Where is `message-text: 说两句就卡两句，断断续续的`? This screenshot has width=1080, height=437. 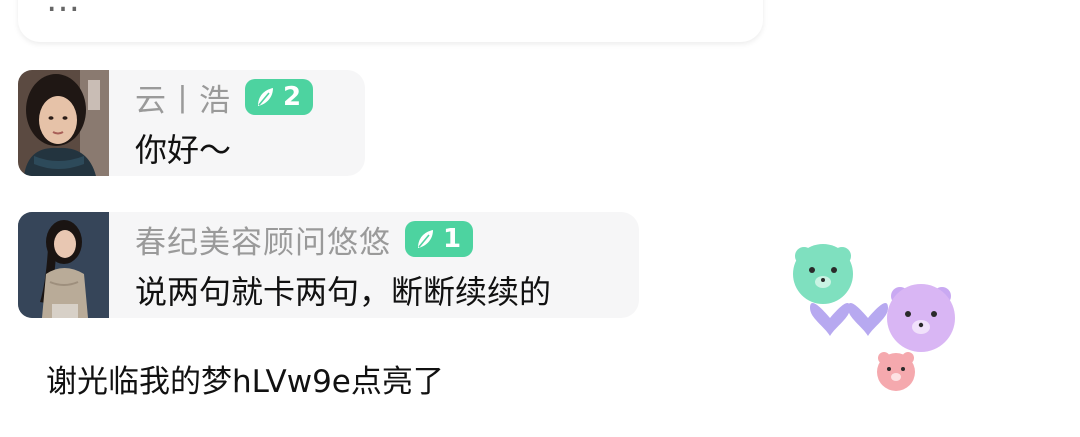
message-text: 说两句就卡两句，断断续续的 is located at coordinates (343, 292).